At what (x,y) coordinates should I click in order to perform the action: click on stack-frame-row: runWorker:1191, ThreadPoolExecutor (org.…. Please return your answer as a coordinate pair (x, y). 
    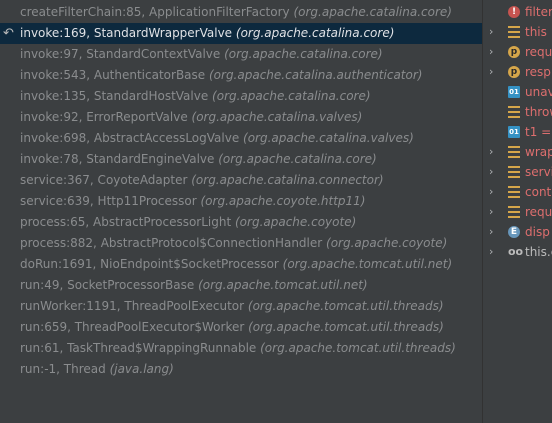
    Looking at the image, I should click on (241, 306).